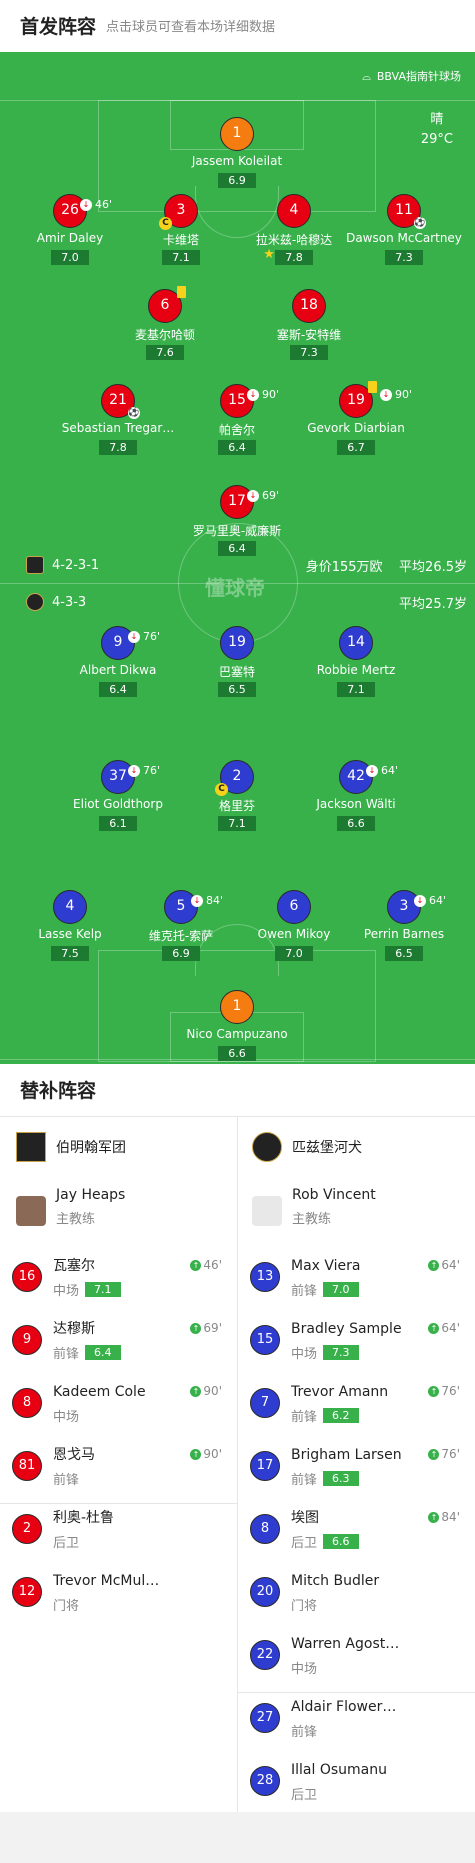 This screenshot has width=475, height=1863. What do you see at coordinates (70, 953) in the screenshot?
I see `player-rating: 7.5` at bounding box center [70, 953].